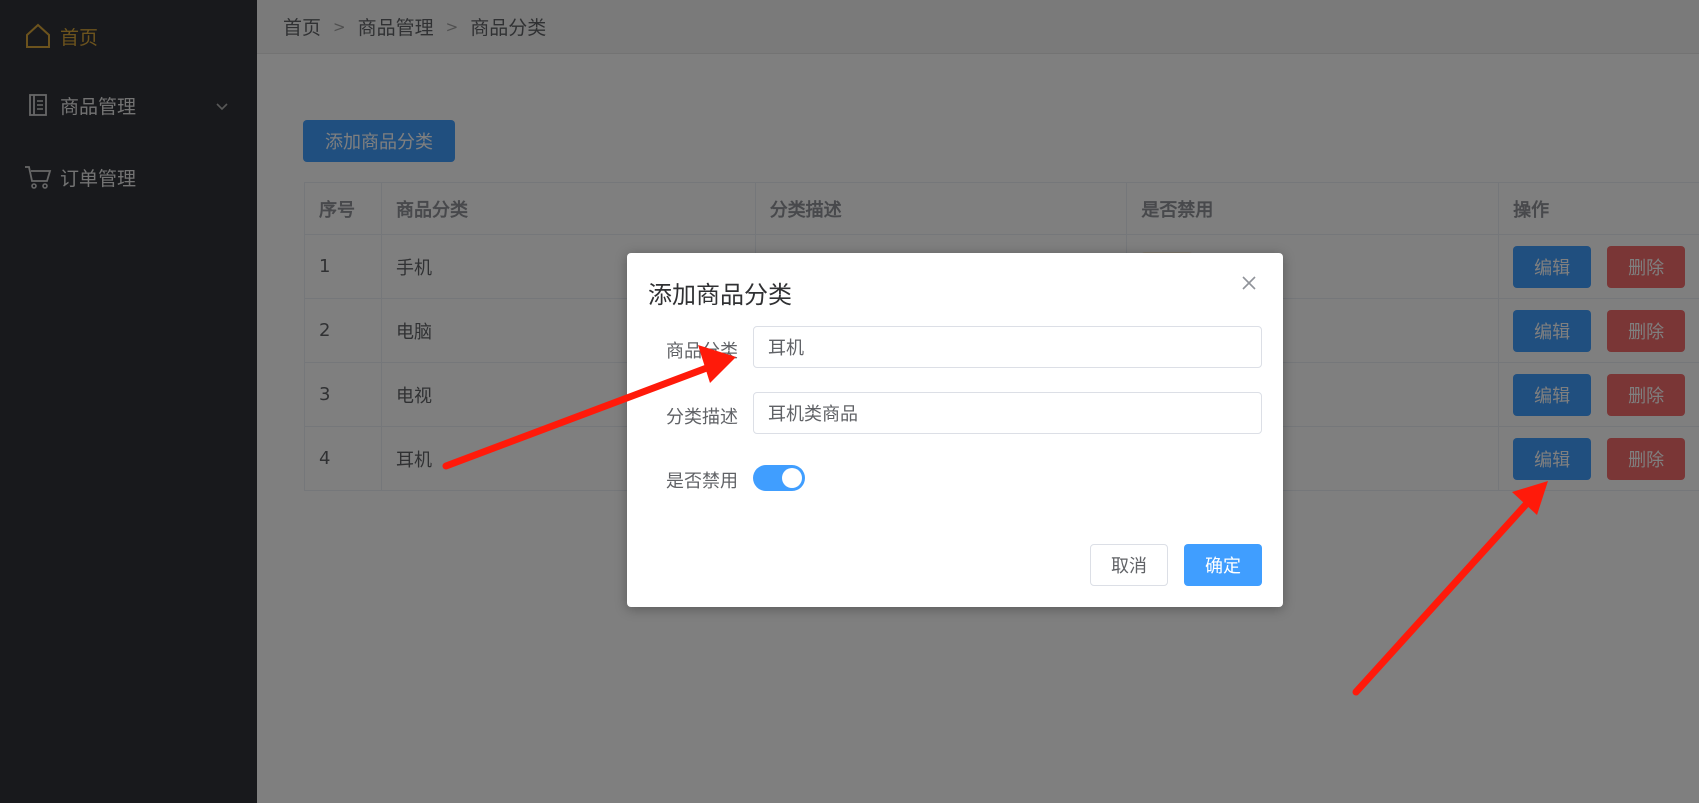 The image size is (1699, 803). I want to click on description-label: 分类描述, so click(702, 417).